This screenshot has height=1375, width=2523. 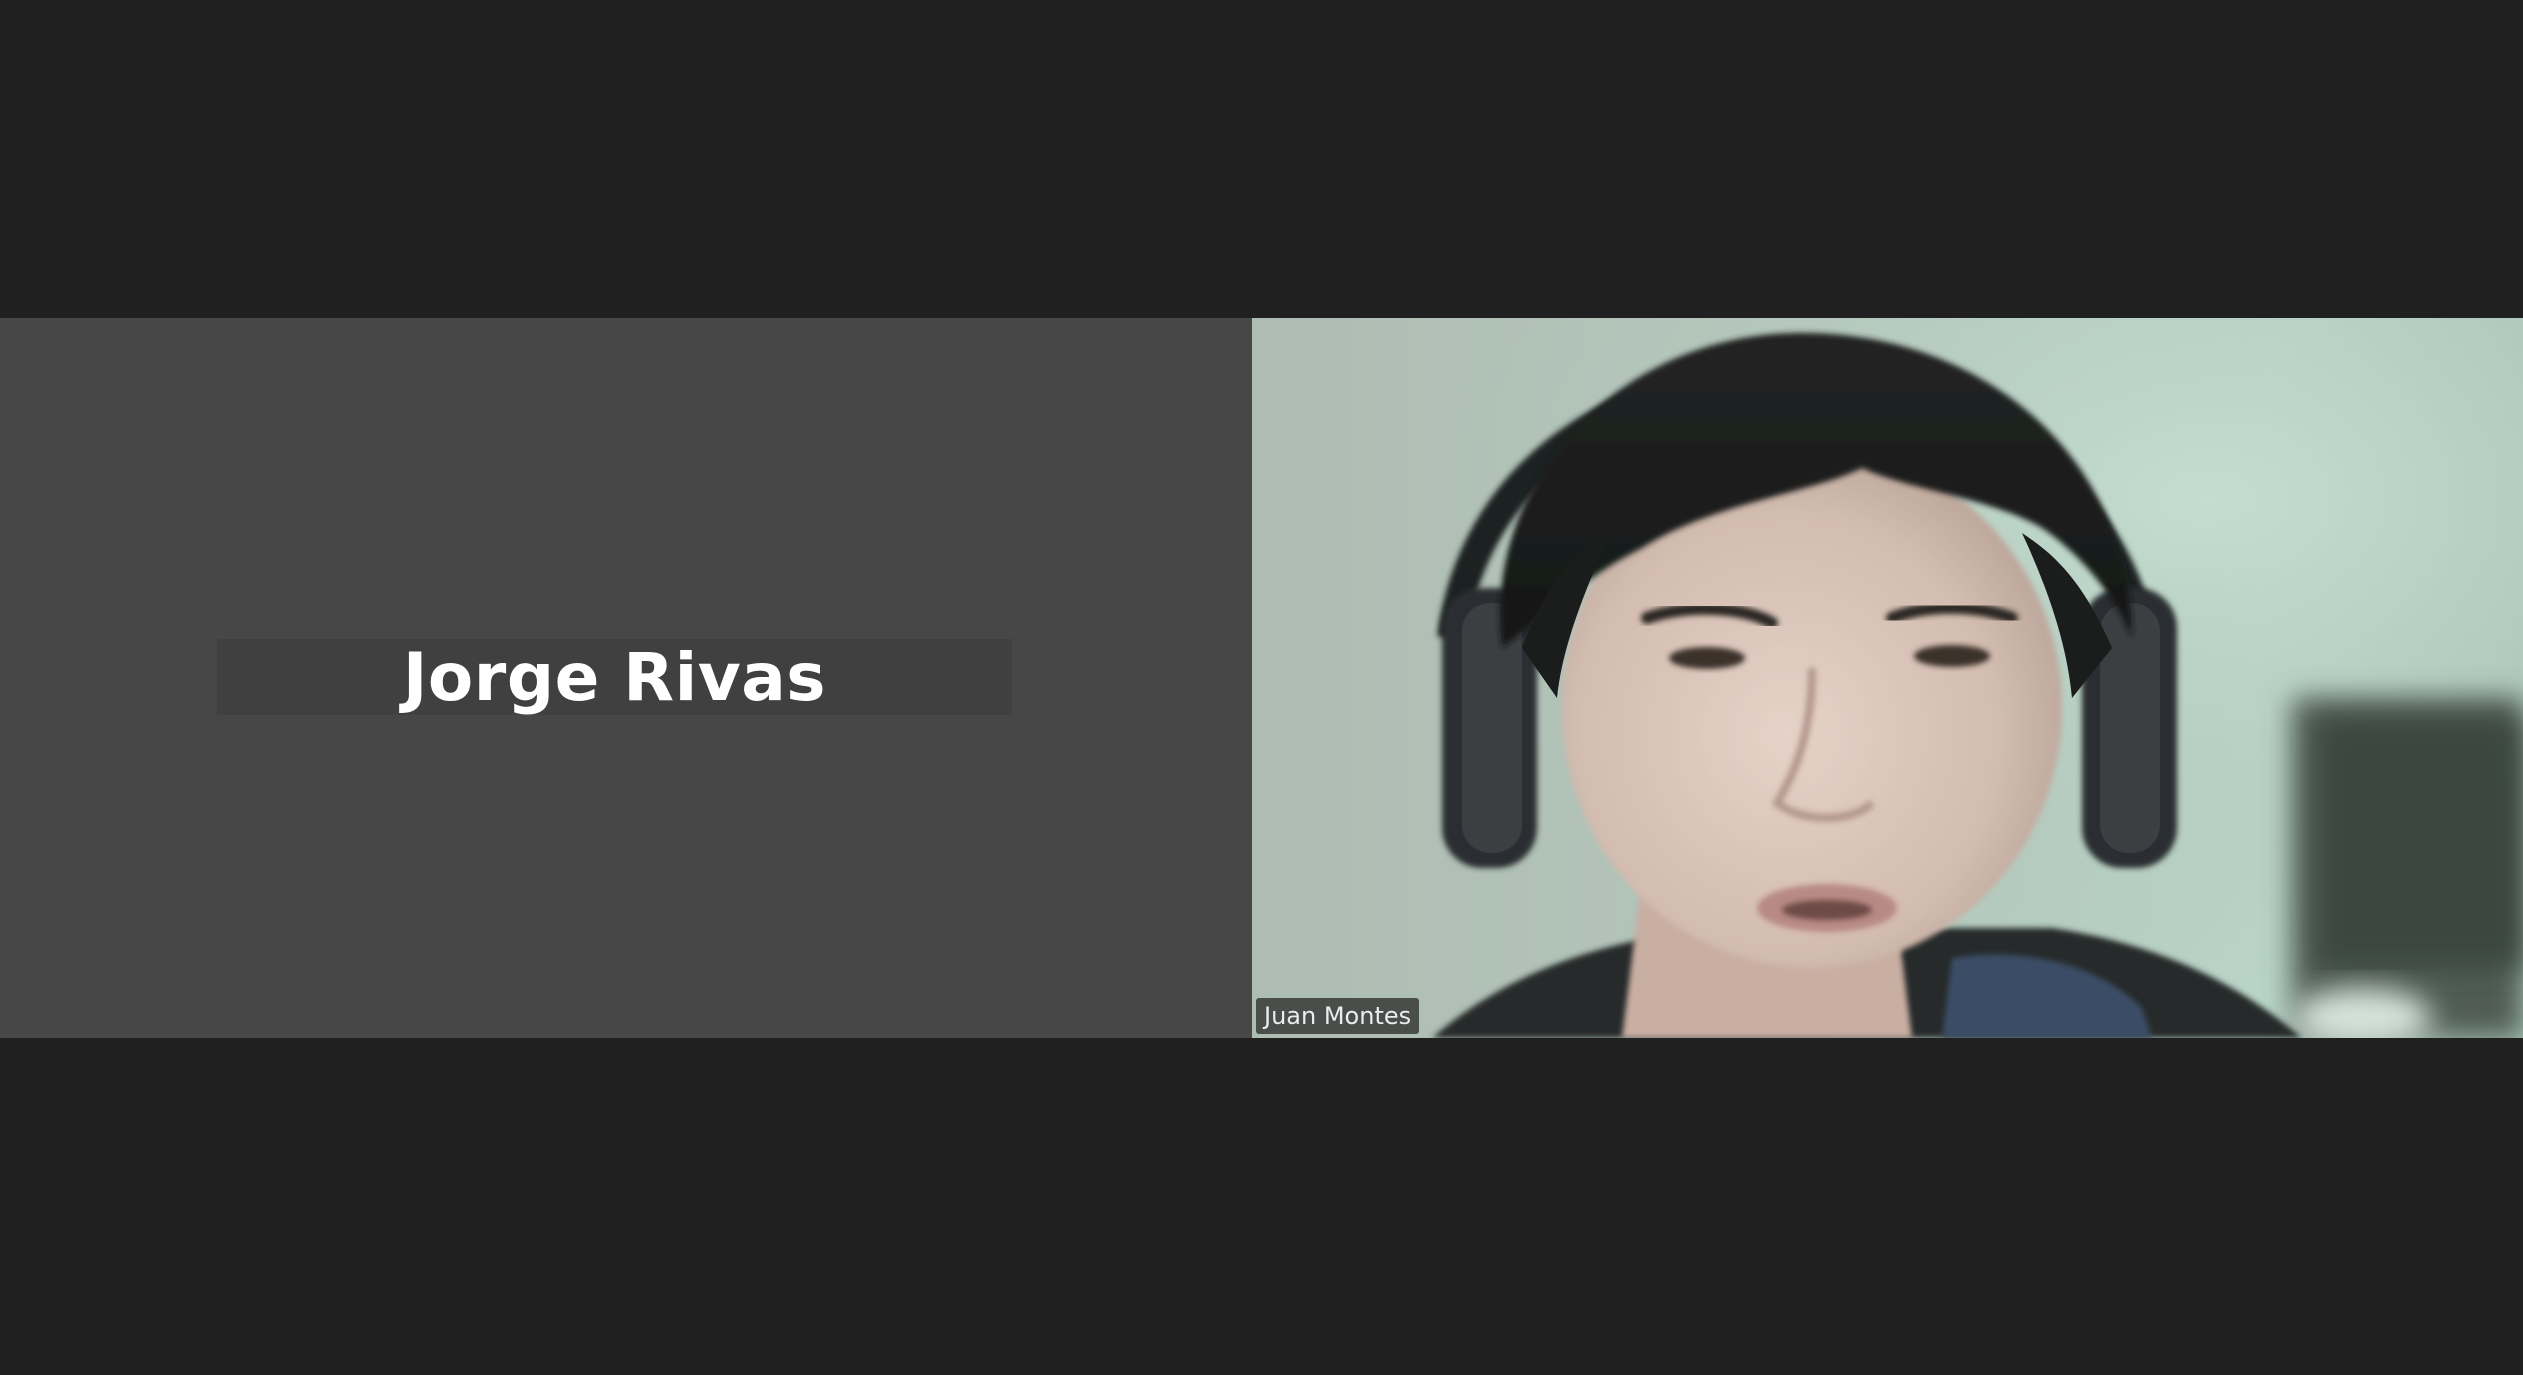 I want to click on participant-name-tag: Juan Montes, so click(x=1338, y=1016).